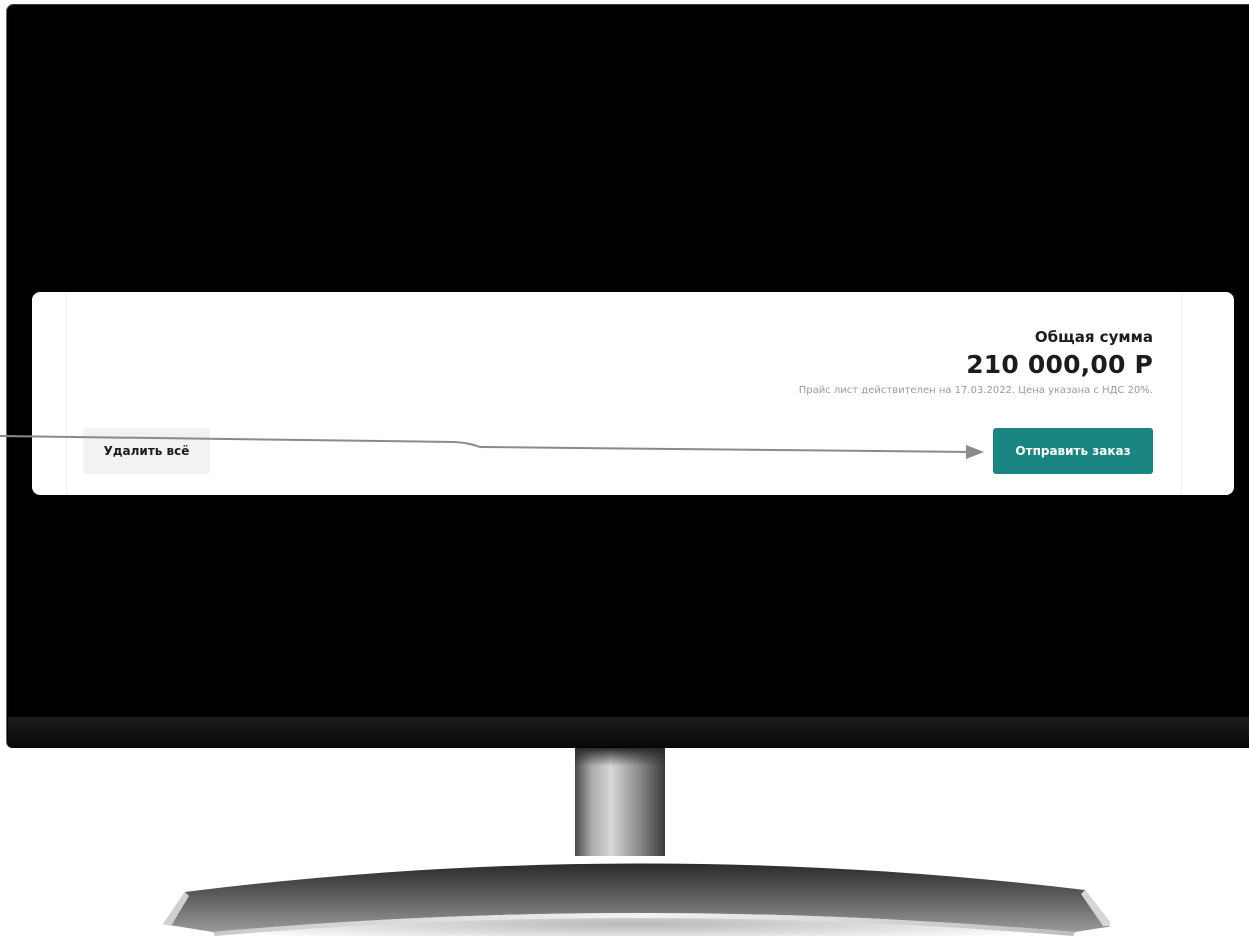  I want to click on card-divider-left, so click(66, 393).